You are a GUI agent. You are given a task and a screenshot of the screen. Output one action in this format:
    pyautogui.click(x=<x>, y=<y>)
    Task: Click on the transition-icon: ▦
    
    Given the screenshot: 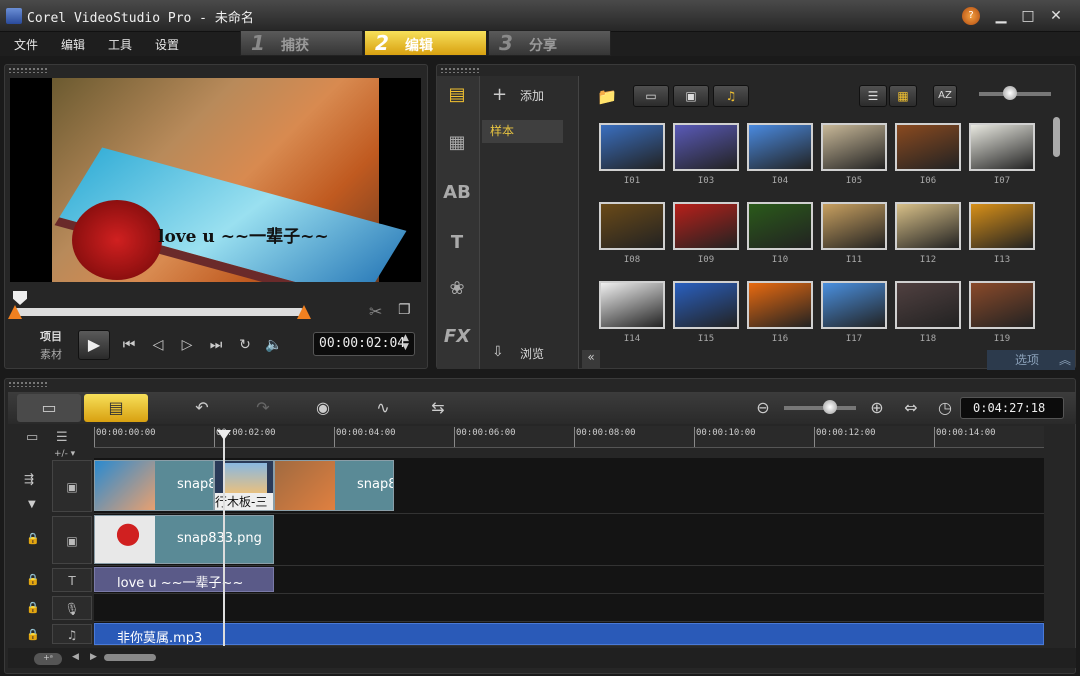 What is the action you would take?
    pyautogui.click(x=457, y=143)
    